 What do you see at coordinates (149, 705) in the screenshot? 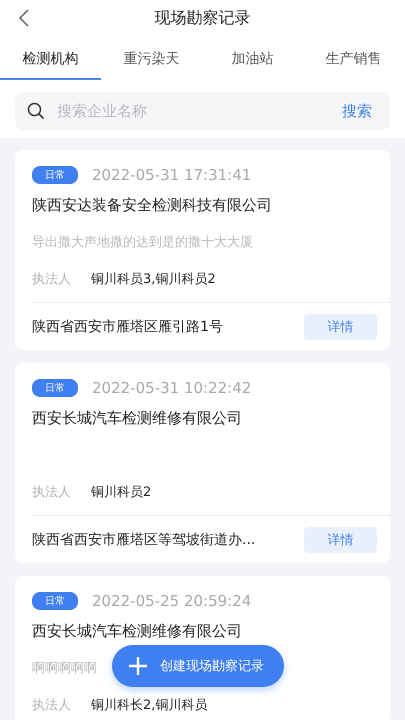
I see `executor-names: 铜川科长2,铜川科员` at bounding box center [149, 705].